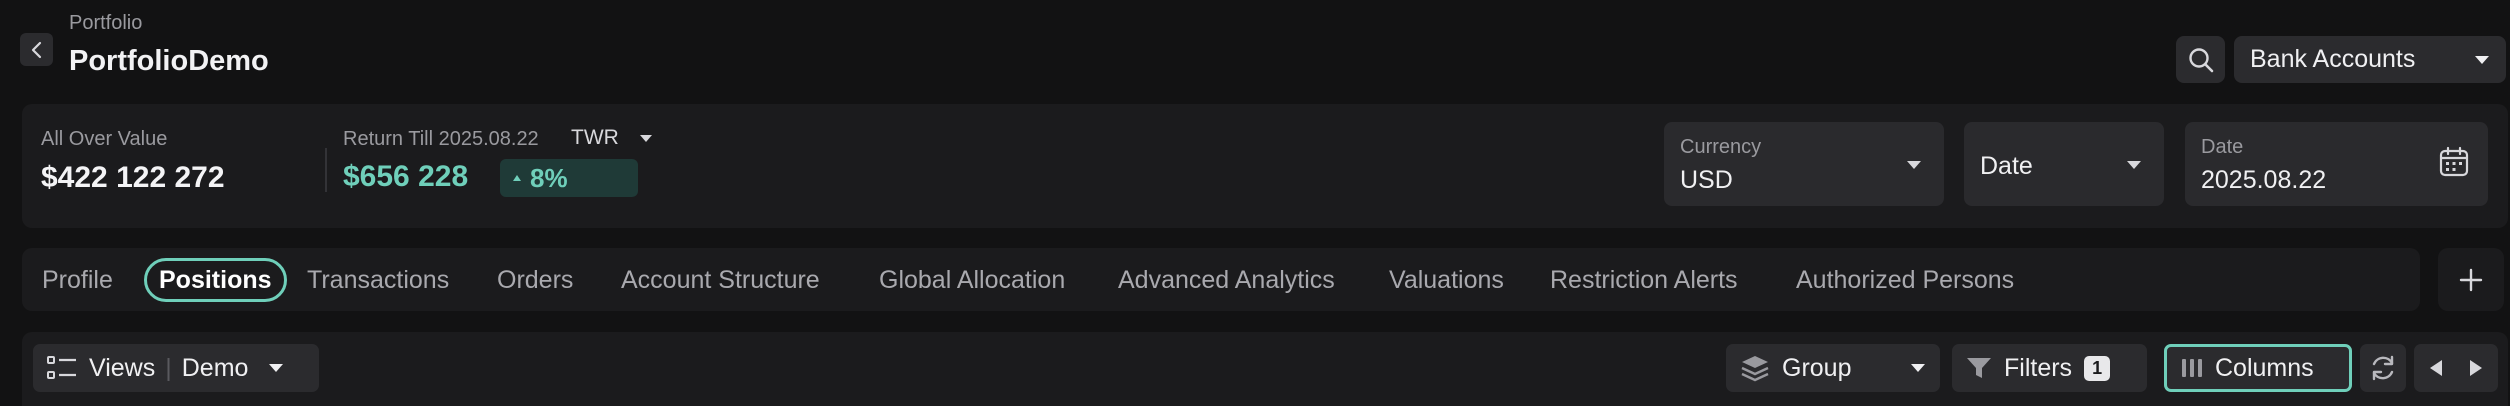  I want to click on currency-select: Currency USD, so click(1804, 164).